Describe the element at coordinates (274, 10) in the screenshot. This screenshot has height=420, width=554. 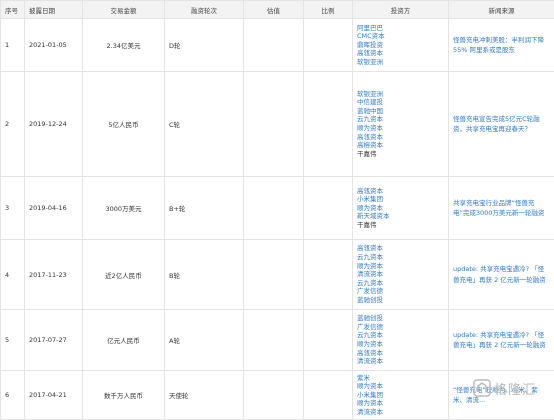
I see `header-valuation: 估值` at that location.